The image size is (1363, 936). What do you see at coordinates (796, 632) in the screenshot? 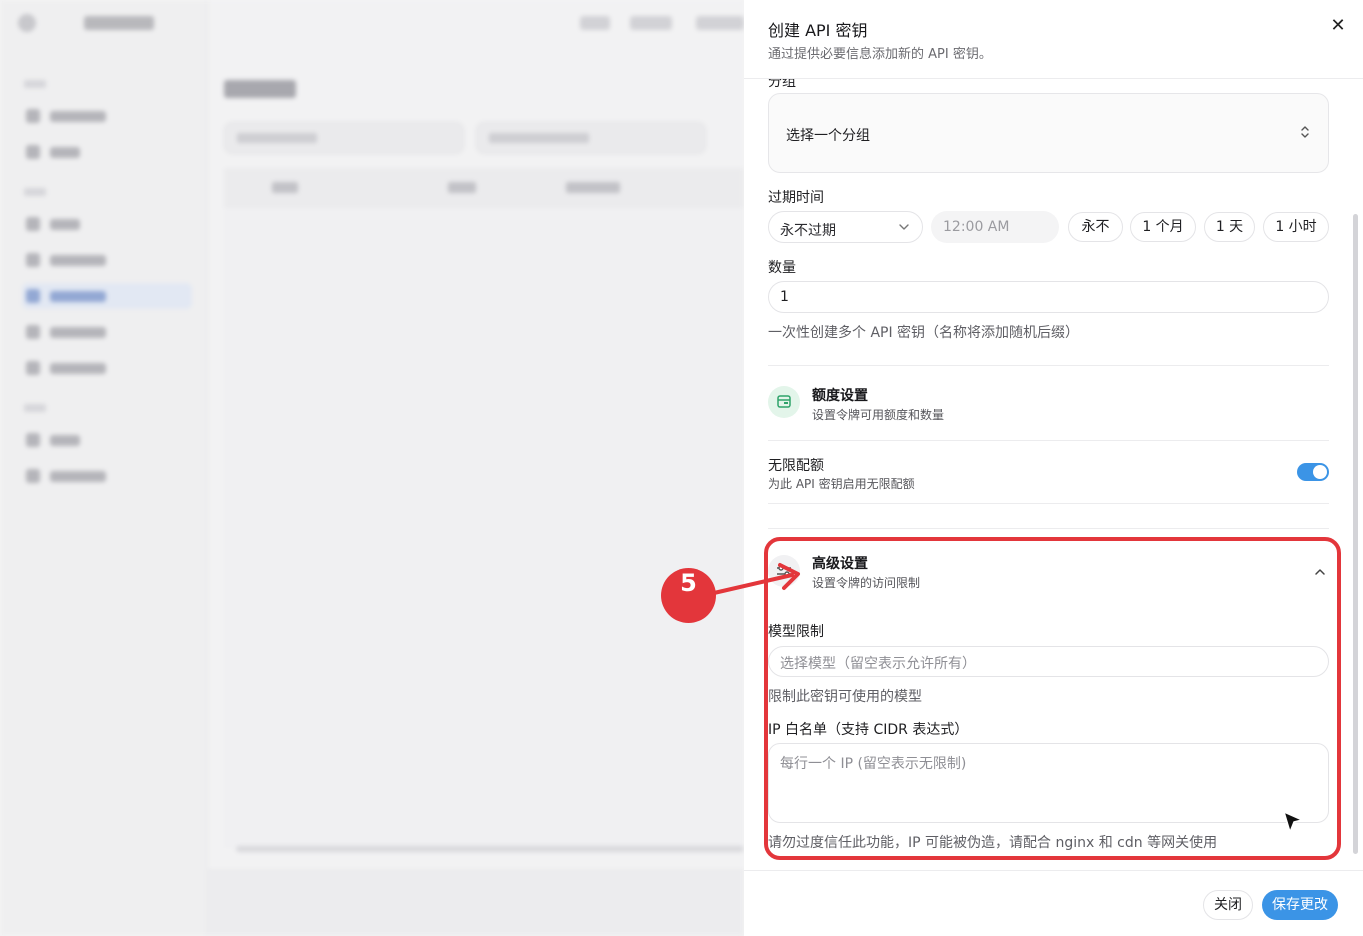
I see `model-limit-label: 模型限制` at bounding box center [796, 632].